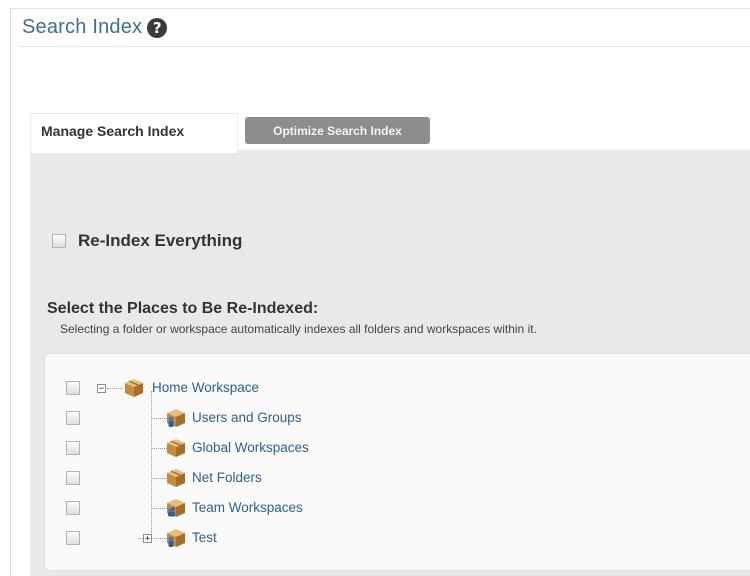 The image size is (750, 576). What do you see at coordinates (397, 388) in the screenshot?
I see `tree-row-home-workspace: − Home Workspace` at bounding box center [397, 388].